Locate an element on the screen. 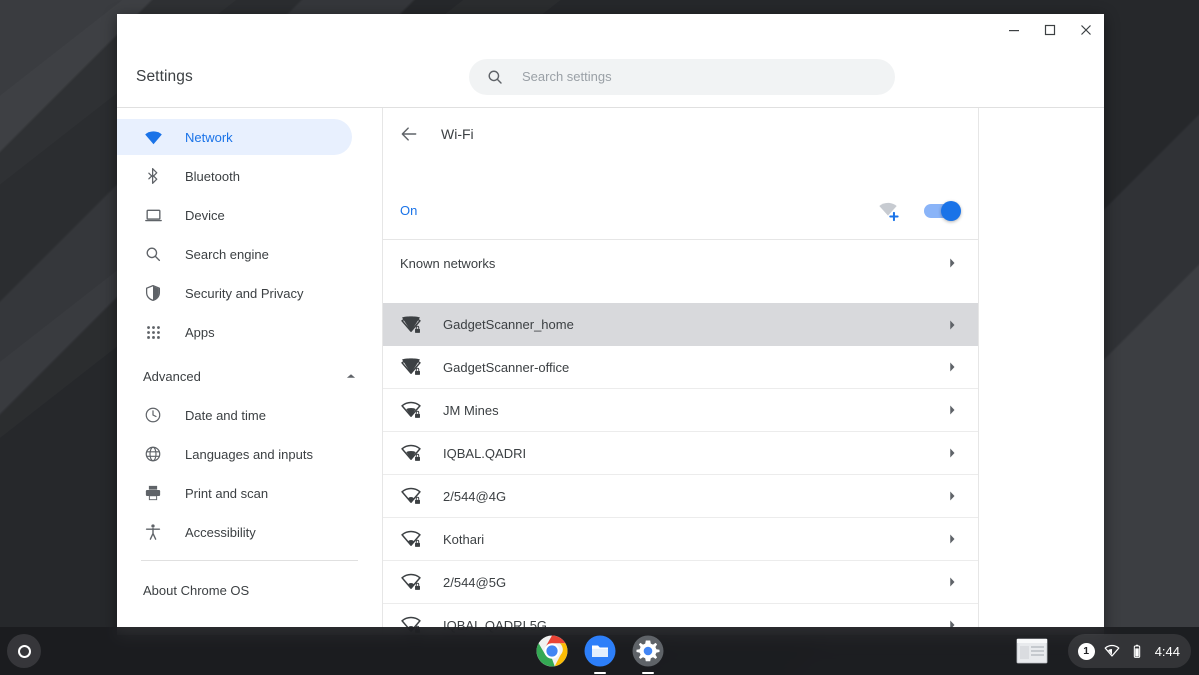  accessibility-icon is located at coordinates (153, 532).